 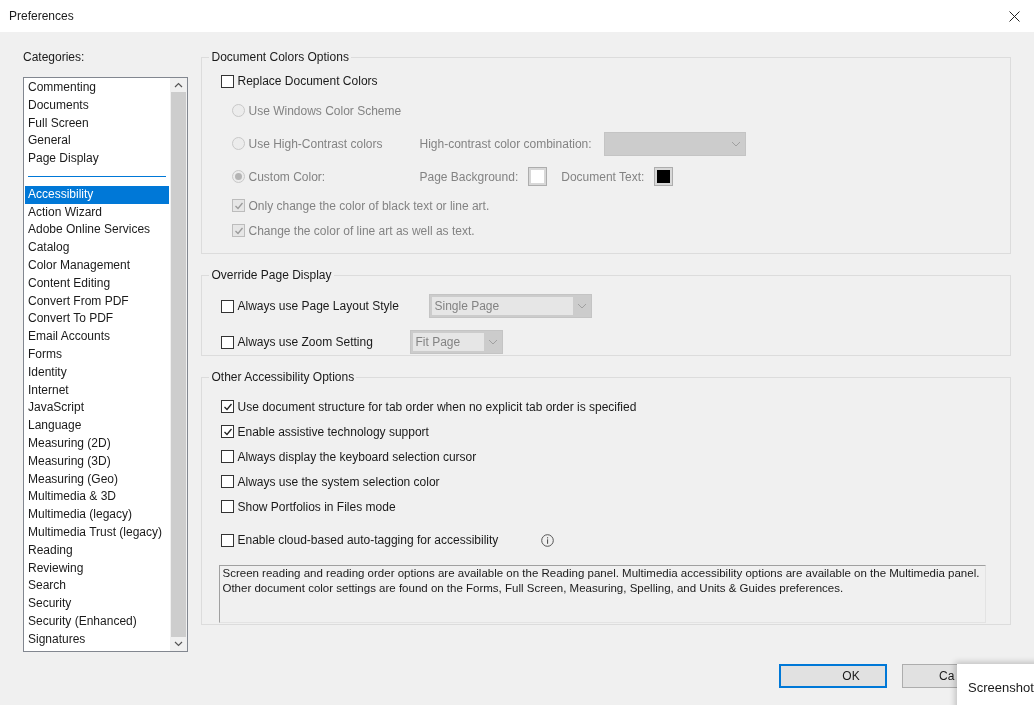 What do you see at coordinates (548, 540) in the screenshot?
I see `info-icon` at bounding box center [548, 540].